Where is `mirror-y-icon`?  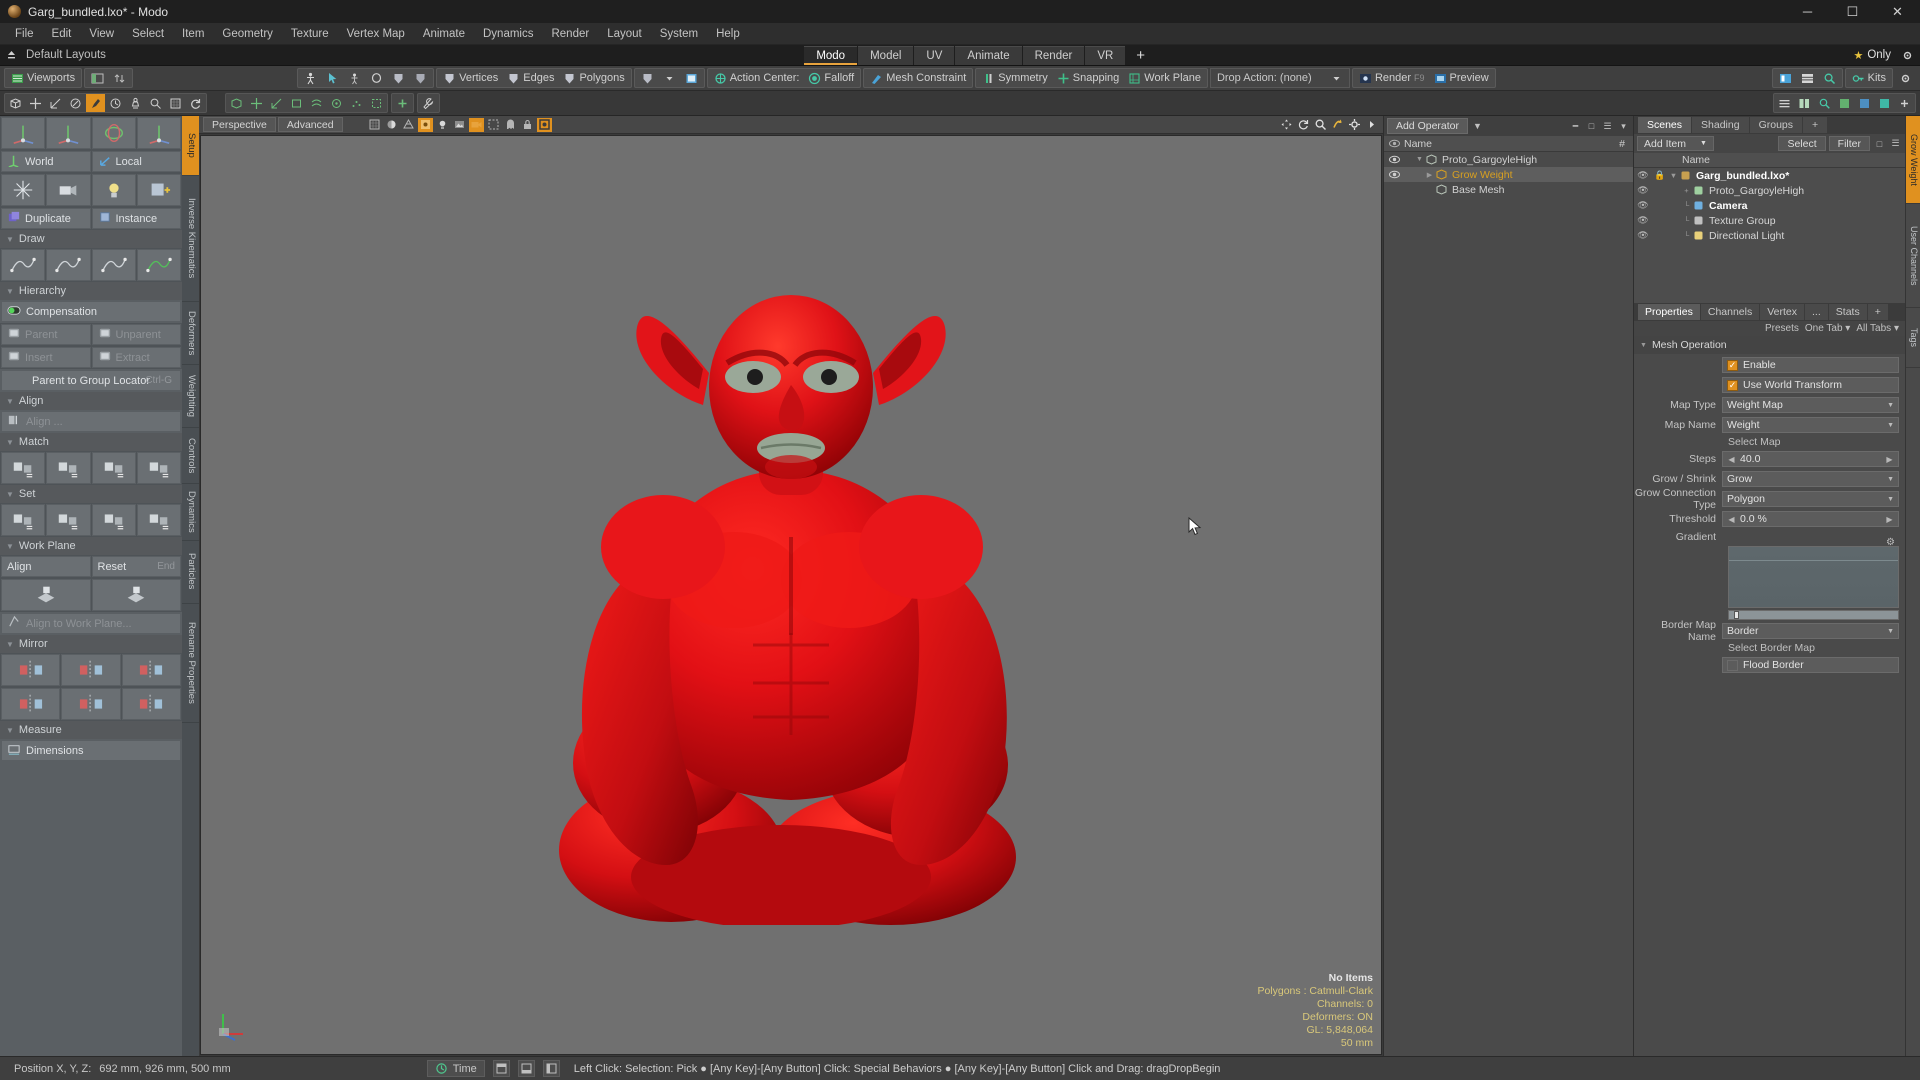
mirror-y-icon is located at coordinates (91, 670).